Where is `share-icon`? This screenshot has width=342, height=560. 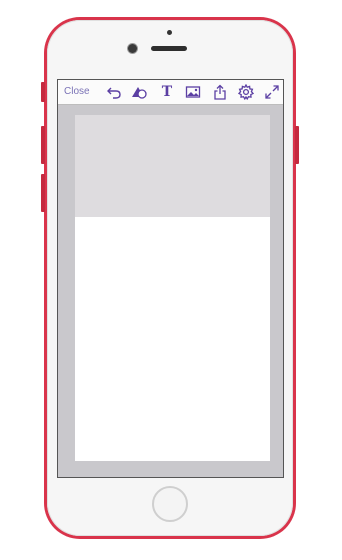
share-icon is located at coordinates (220, 92).